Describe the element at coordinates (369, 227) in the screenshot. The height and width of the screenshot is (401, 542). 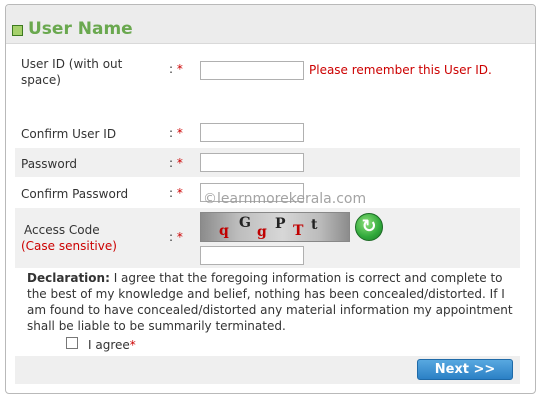
I see `refresh-captcha-icon: ↻` at that location.